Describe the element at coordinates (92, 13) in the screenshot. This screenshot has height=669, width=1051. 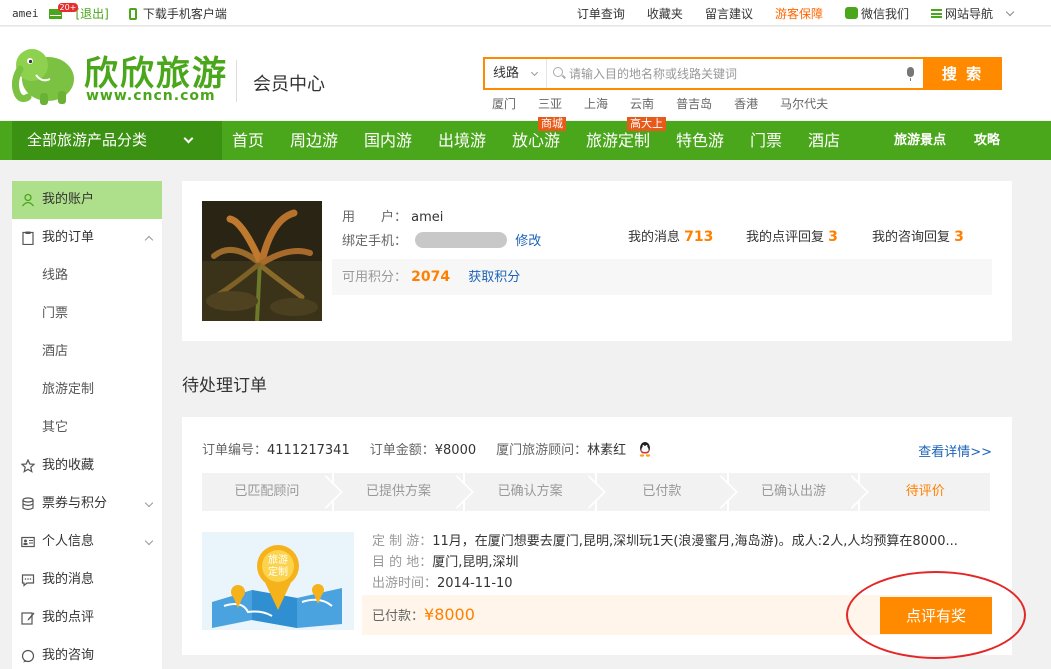
I see `logout-link: [退出]` at that location.